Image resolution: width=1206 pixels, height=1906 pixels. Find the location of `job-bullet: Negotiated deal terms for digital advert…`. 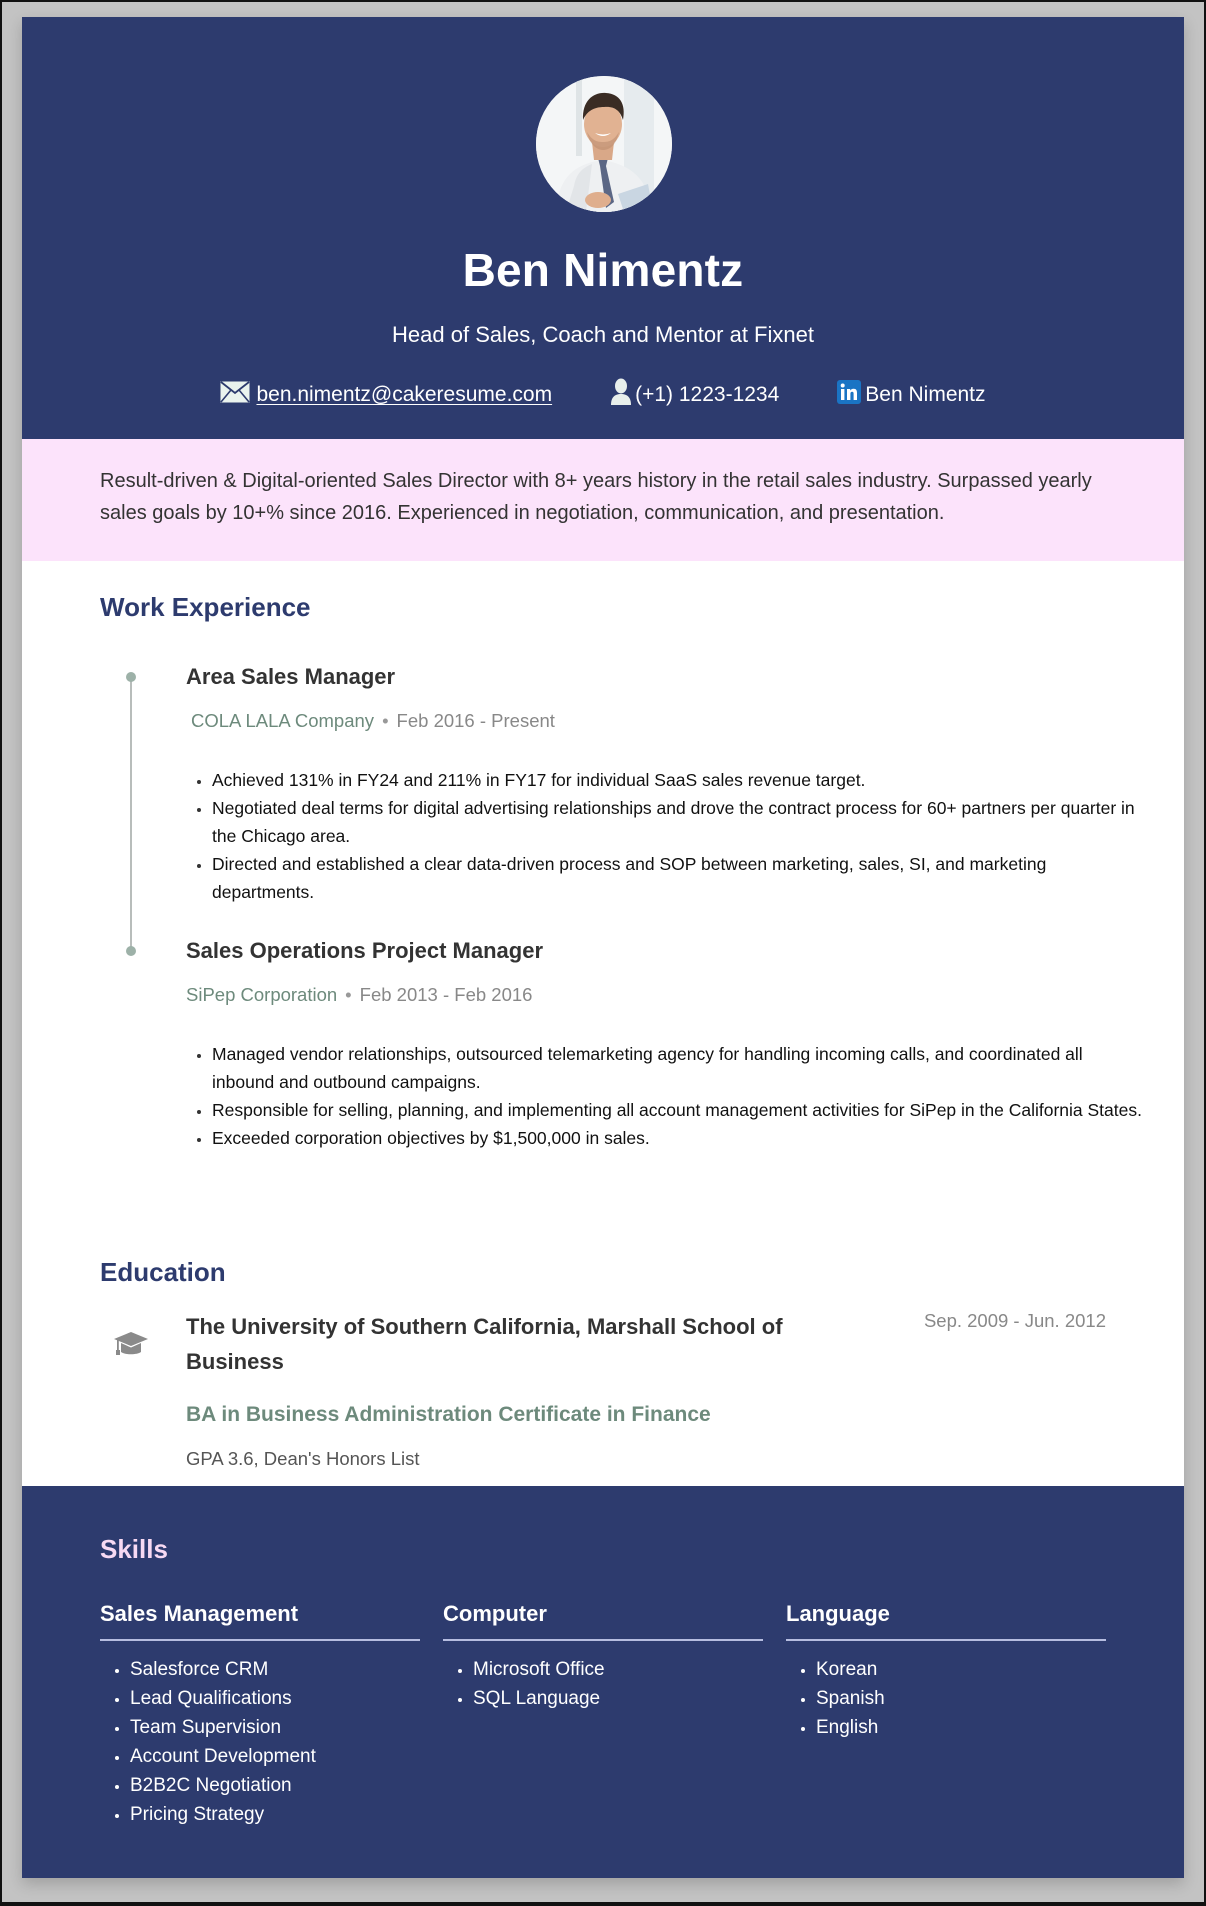

job-bullet: Negotiated deal terms for digital advert… is located at coordinates (677, 822).